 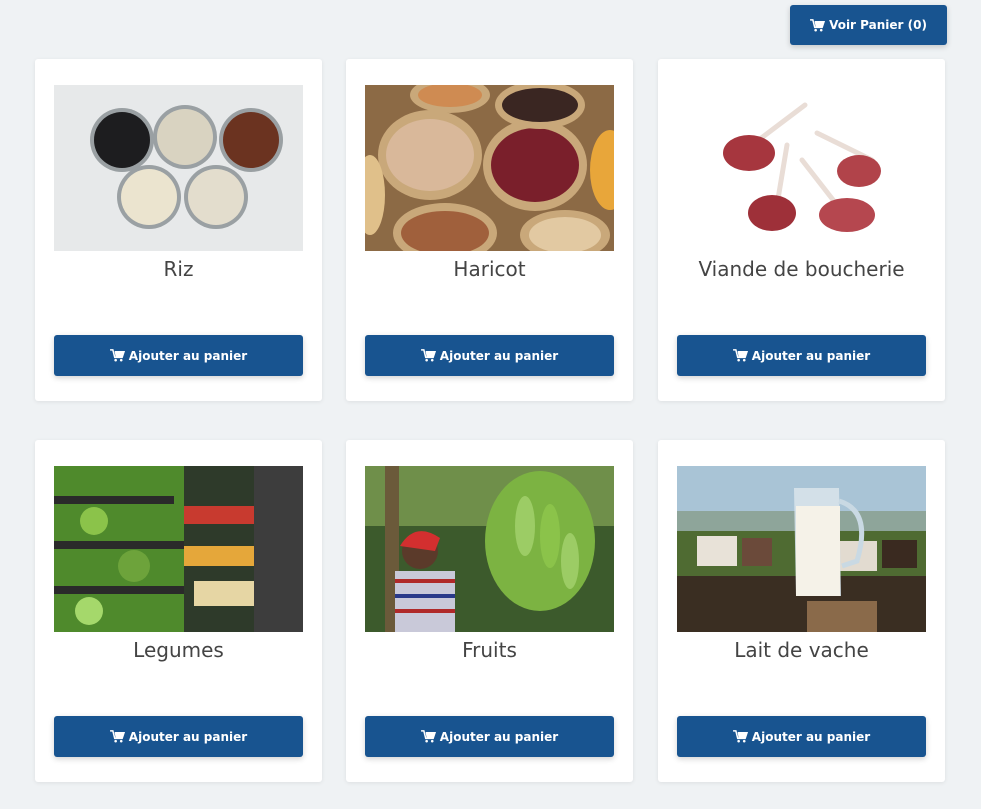 I want to click on product-card: Riz Ajouter au panier, so click(x=178, y=230).